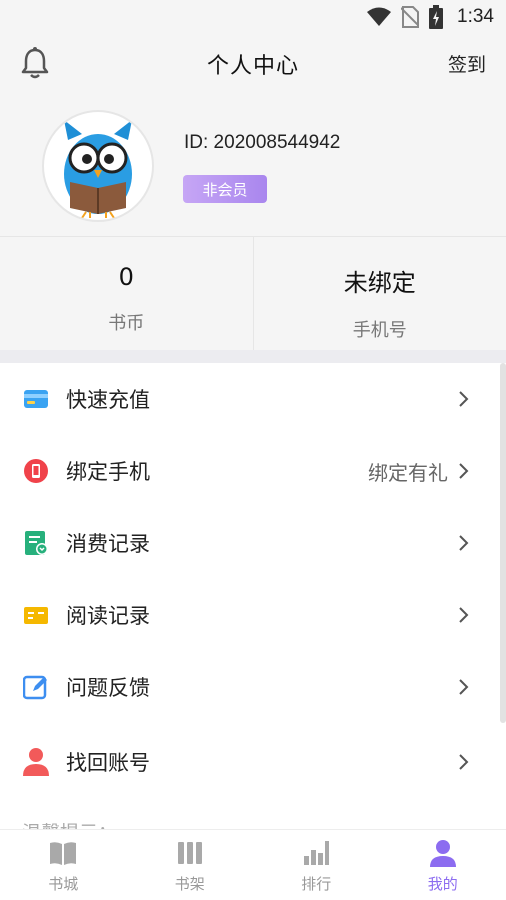 This screenshot has height=900, width=506. What do you see at coordinates (503, 543) in the screenshot?
I see `scrollbar` at bounding box center [503, 543].